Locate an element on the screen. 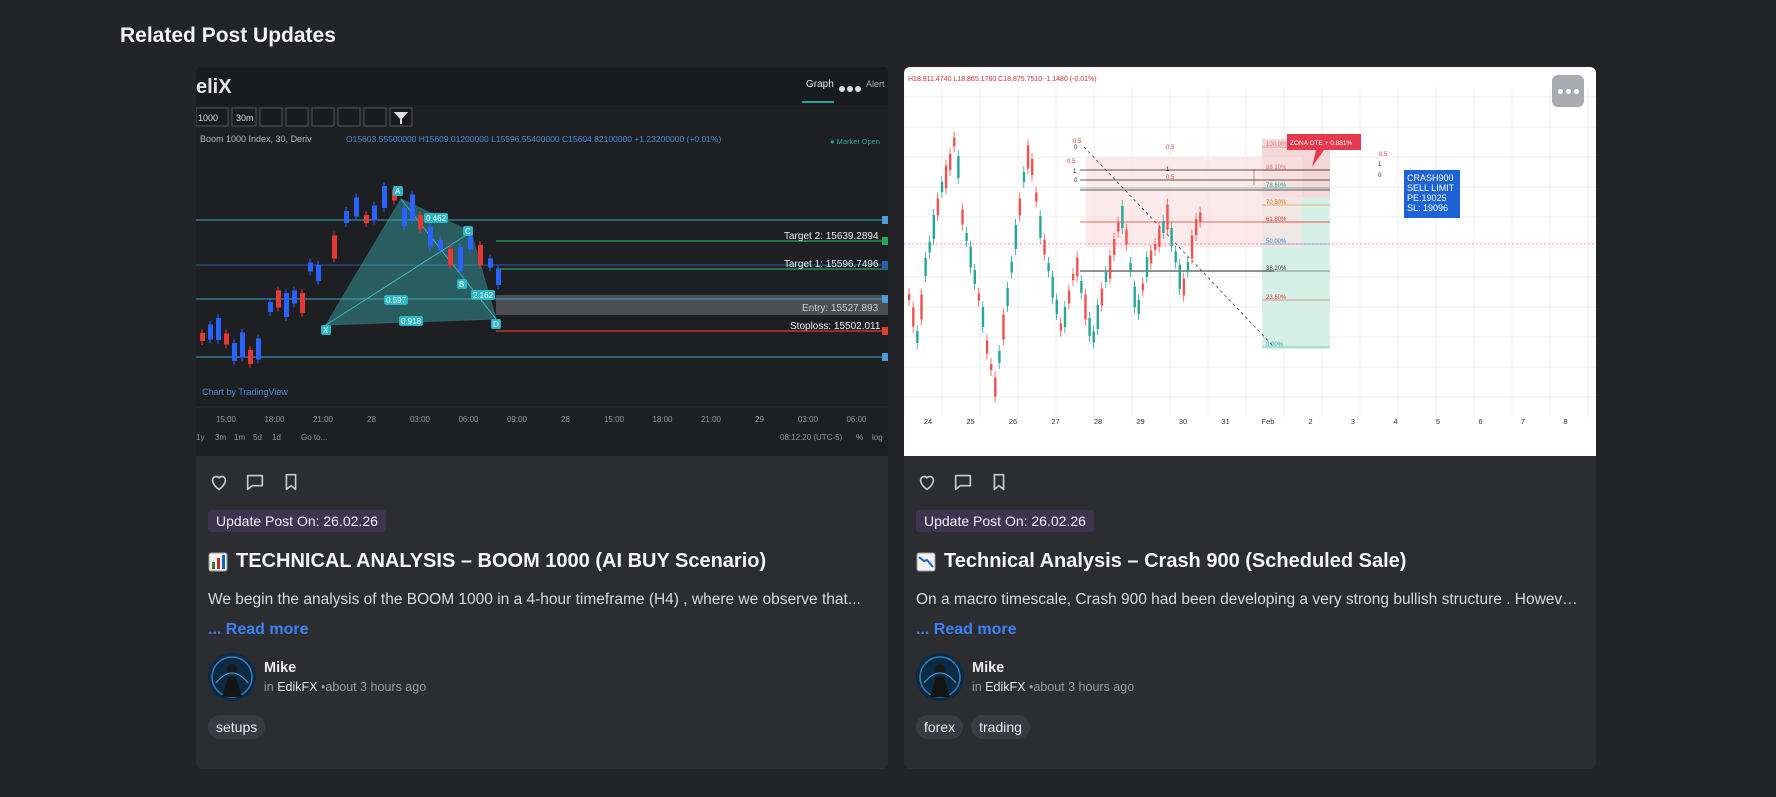 The height and width of the screenshot is (797, 1776). update-badge: Update Post On: 26.02.26 is located at coordinates (1005, 521).